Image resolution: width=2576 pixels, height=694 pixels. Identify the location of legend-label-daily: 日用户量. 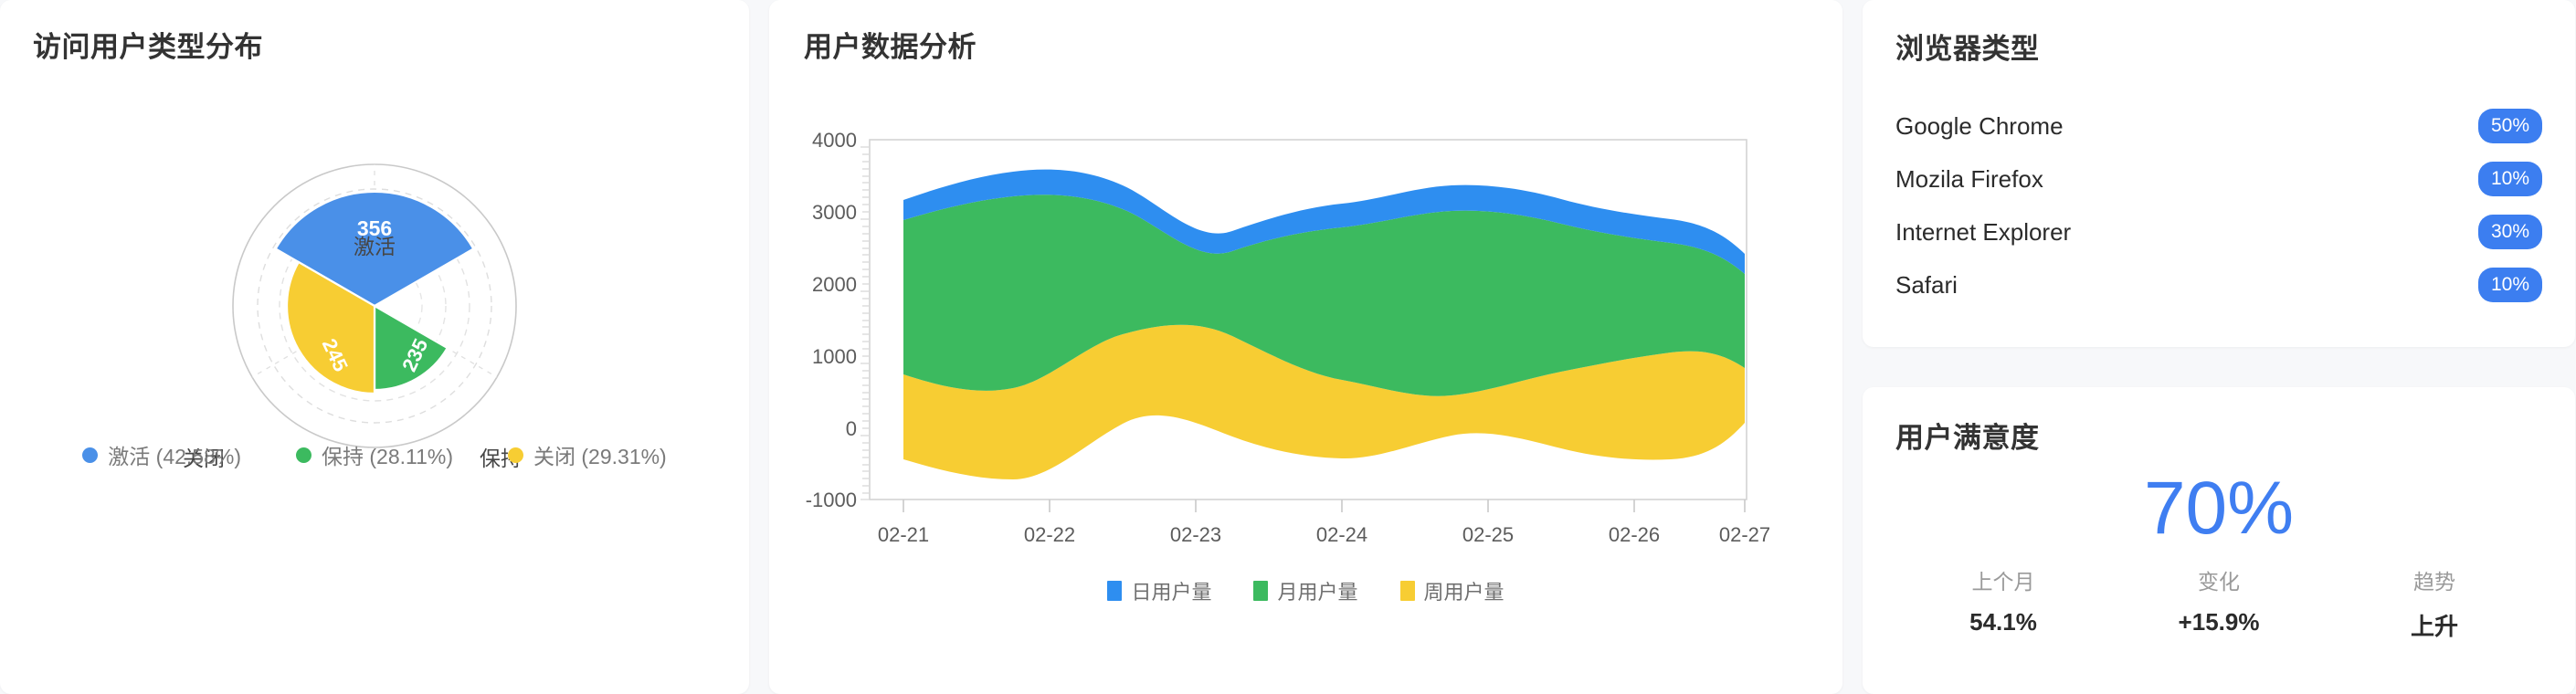
(1171, 592).